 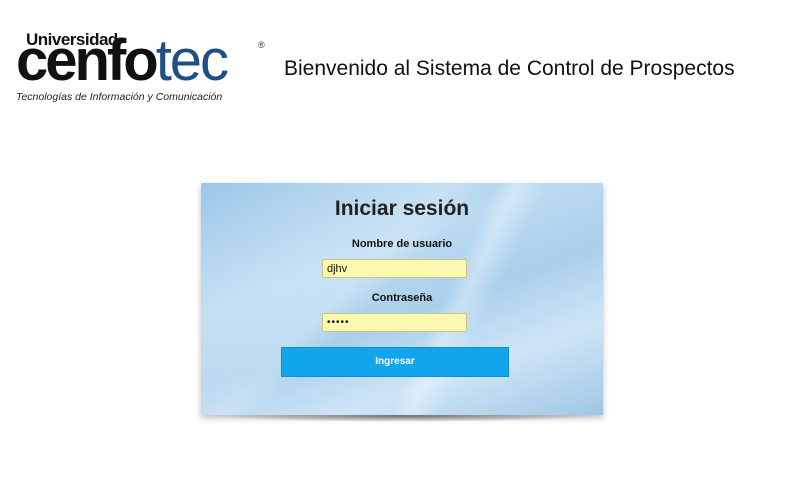 What do you see at coordinates (192, 60) in the screenshot?
I see `logo-tec-text: tec` at bounding box center [192, 60].